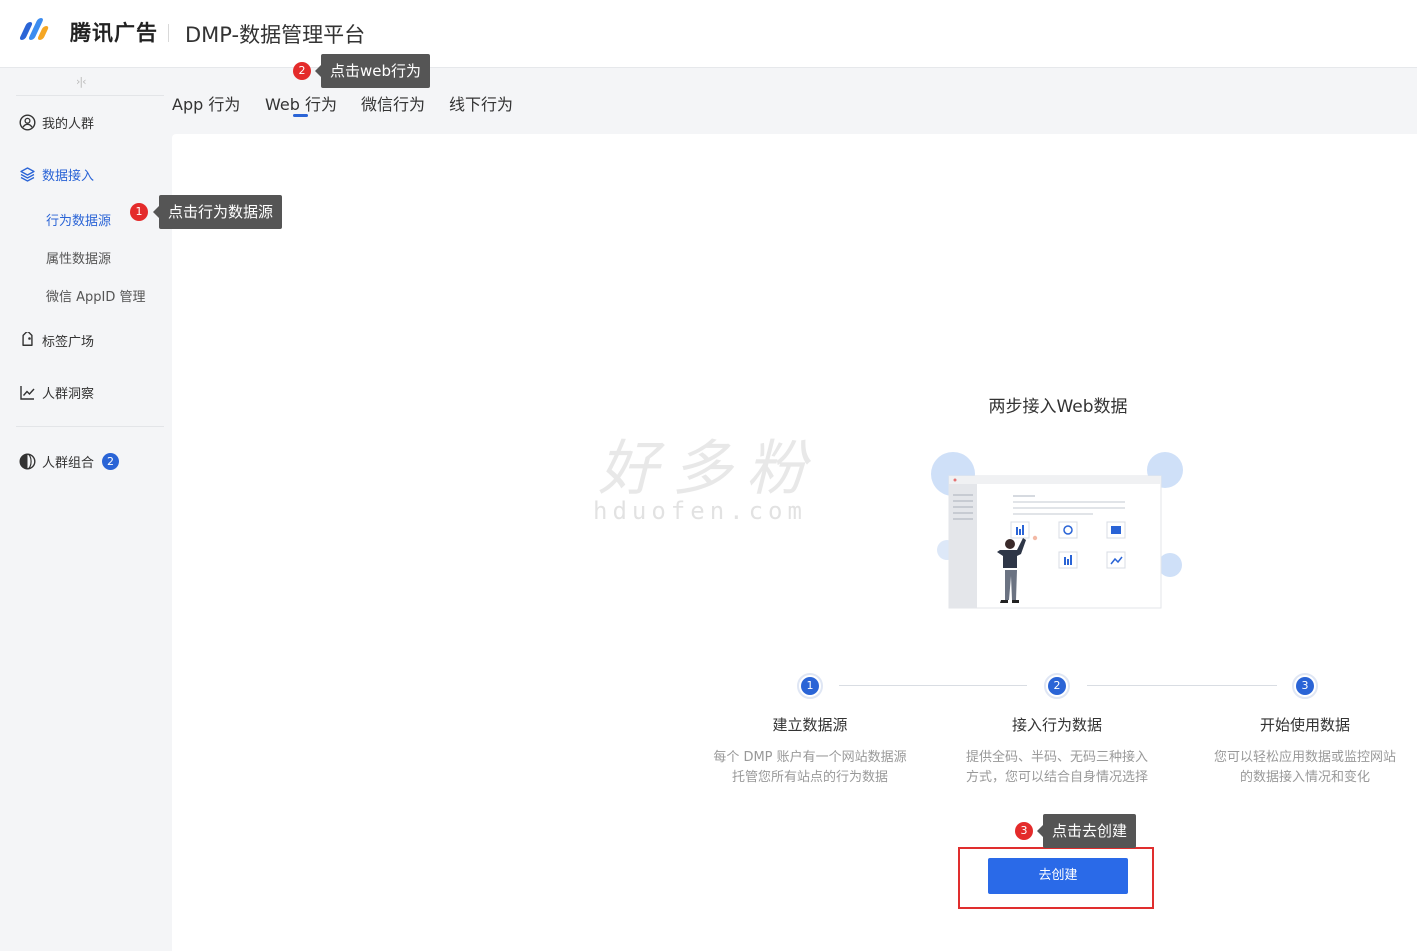 Image resolution: width=1417 pixels, height=951 pixels. Describe the element at coordinates (1057, 686) in the screenshot. I see `step-number-2: 2` at that location.